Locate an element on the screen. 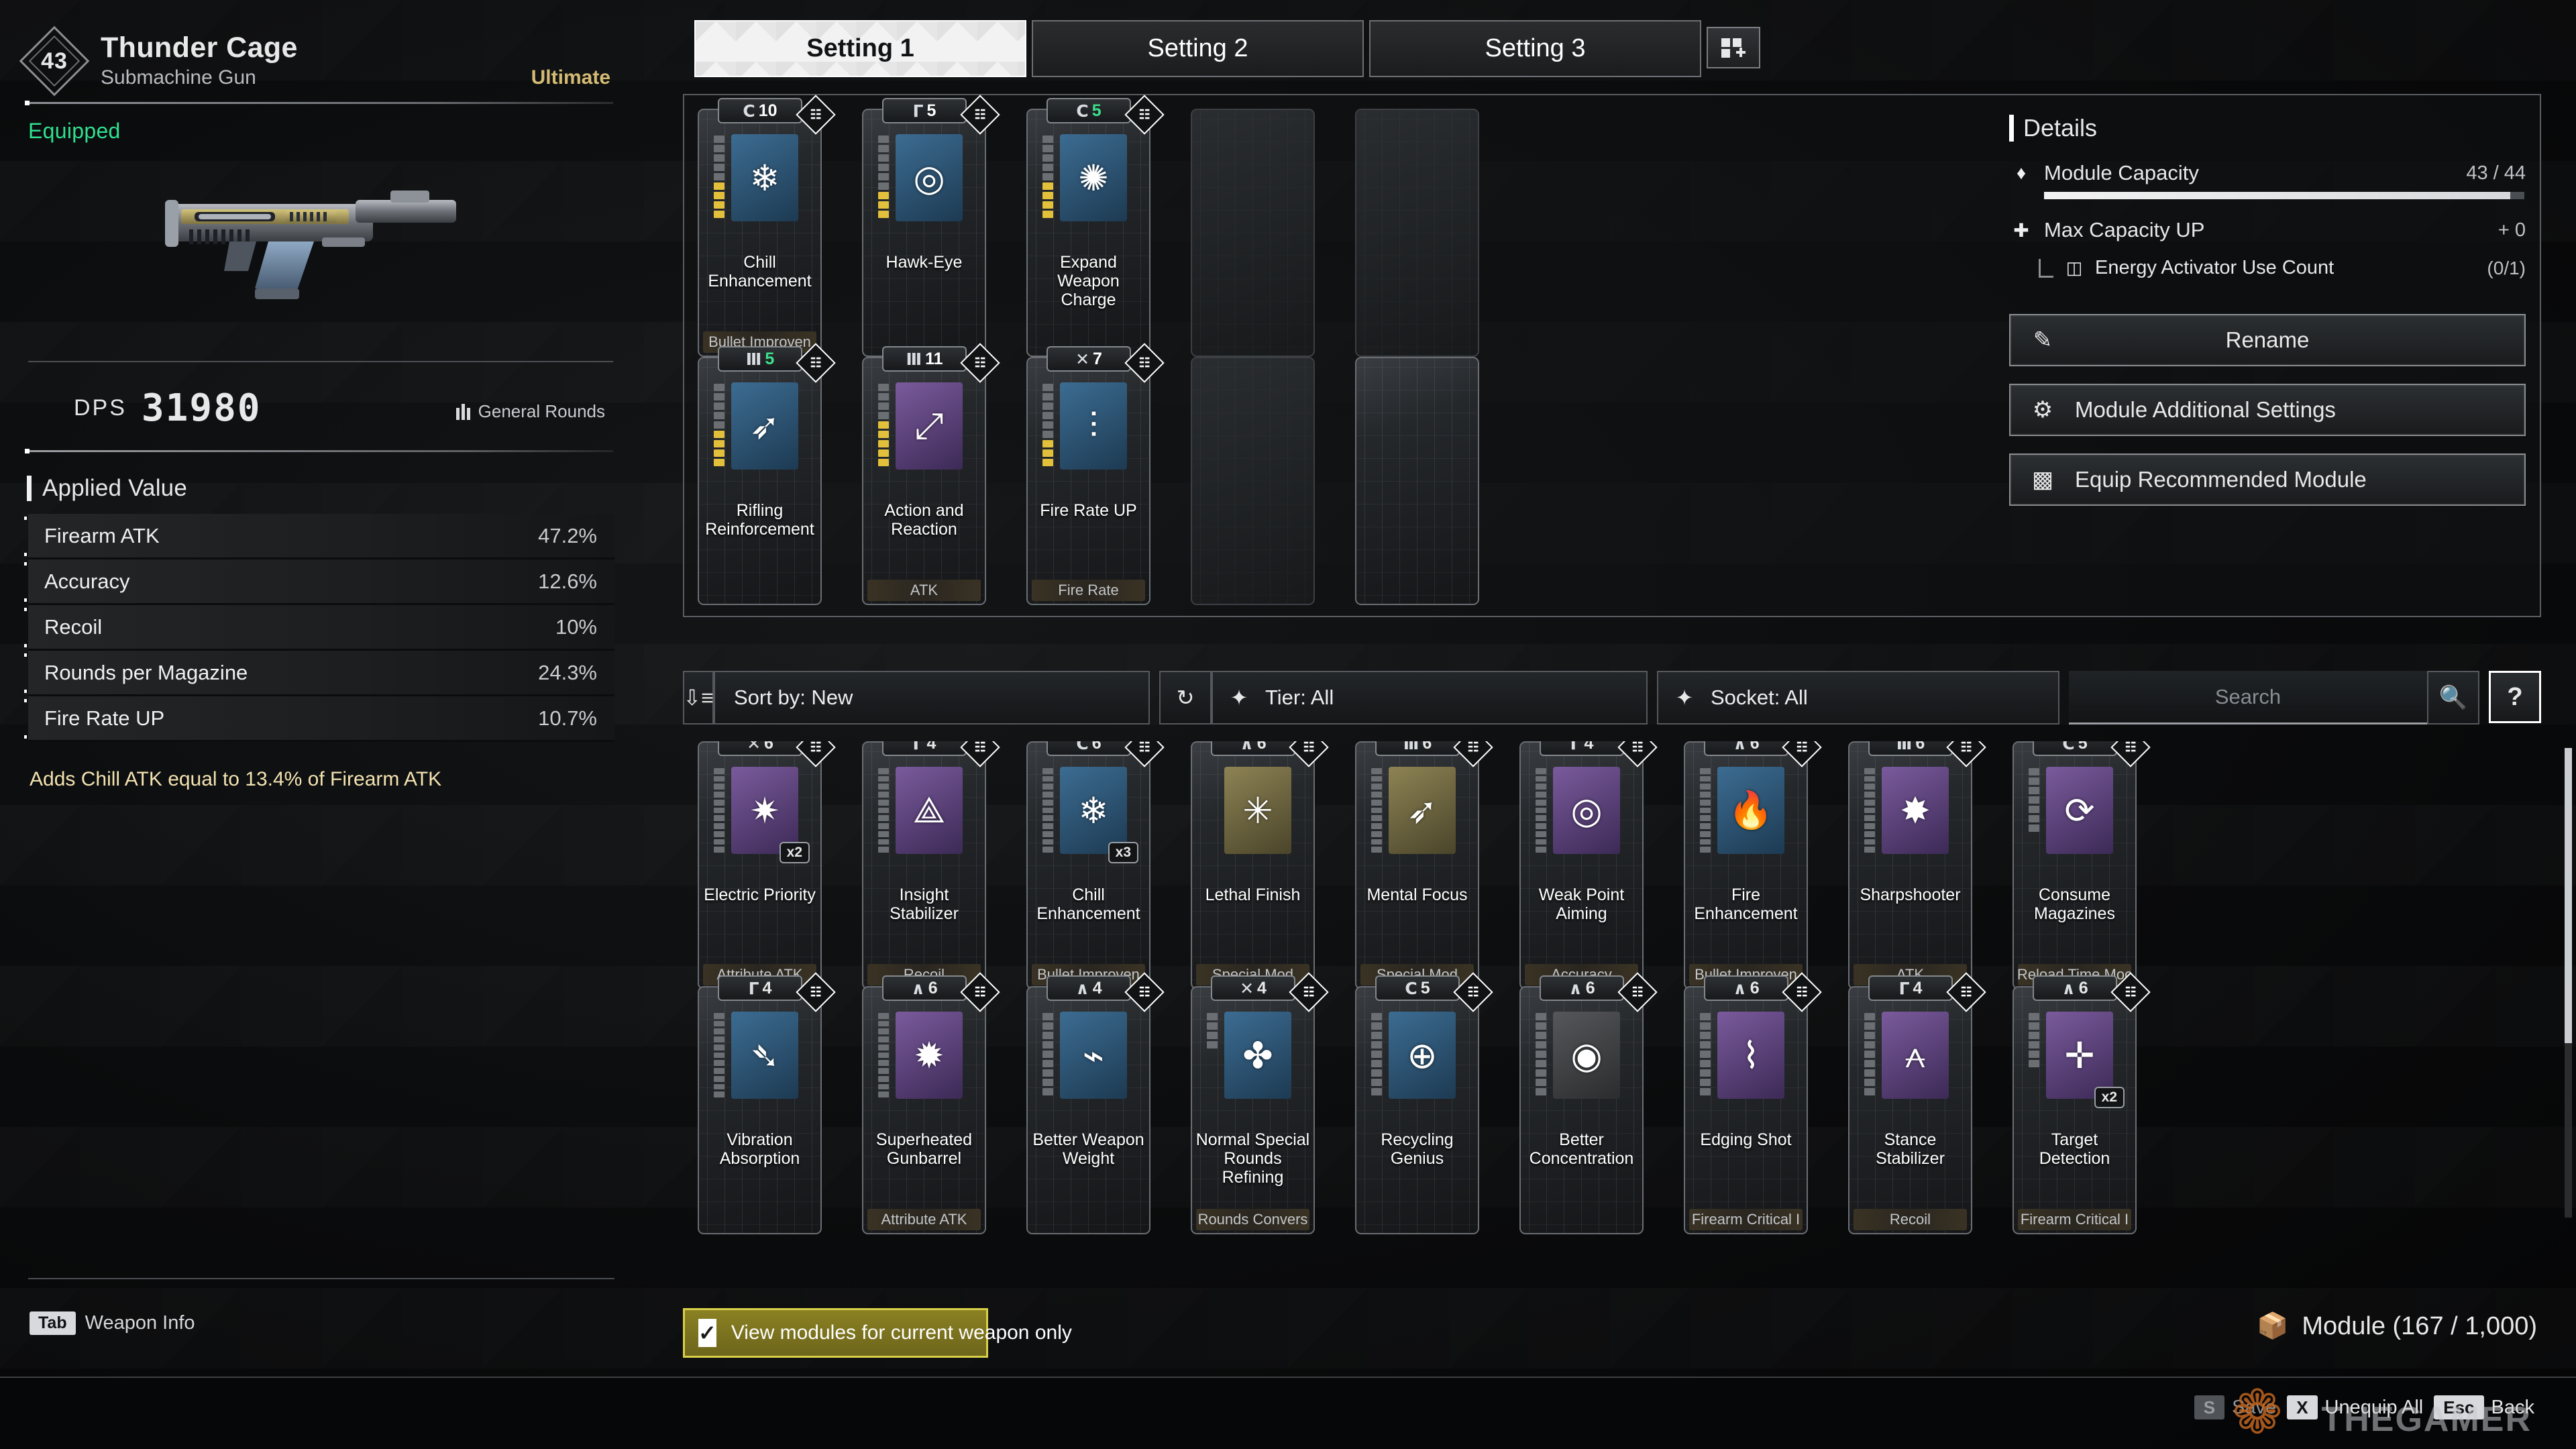 Image resolution: width=2576 pixels, height=1449 pixels. inventory-module-card: C 6 ☷ ❄ x3 Chill Enhancement Bullet Improven is located at coordinates (1095, 865).